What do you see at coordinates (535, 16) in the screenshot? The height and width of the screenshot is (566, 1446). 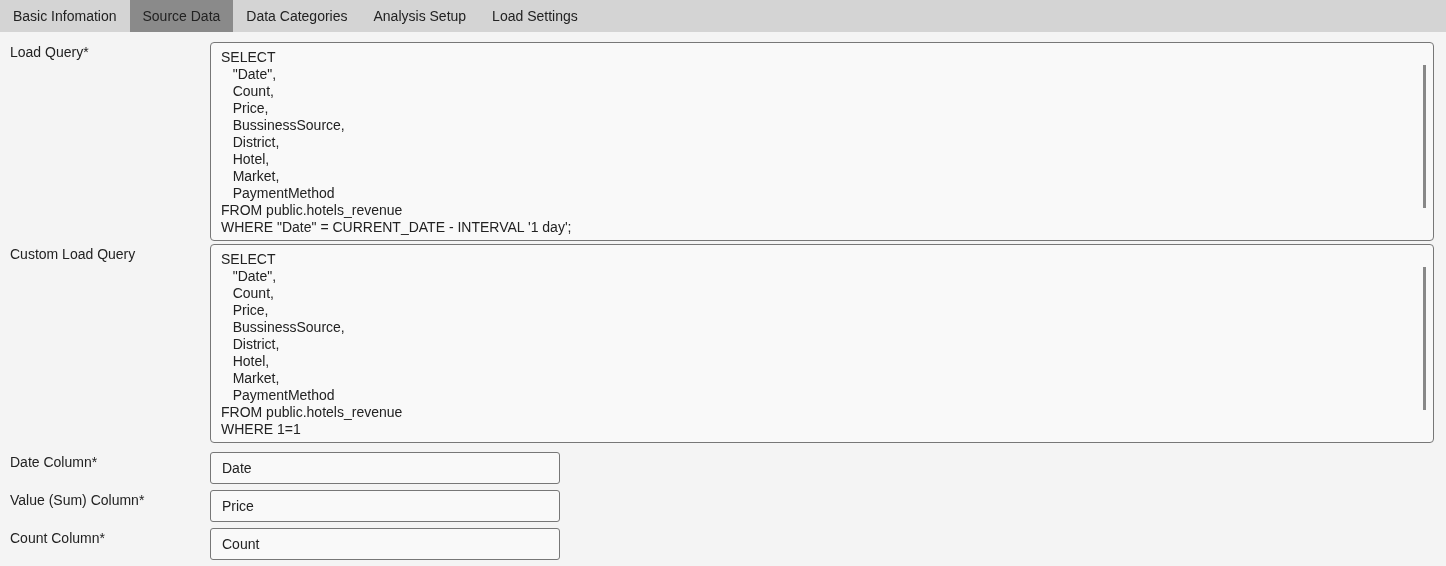 I see `tab: Load Settings` at bounding box center [535, 16].